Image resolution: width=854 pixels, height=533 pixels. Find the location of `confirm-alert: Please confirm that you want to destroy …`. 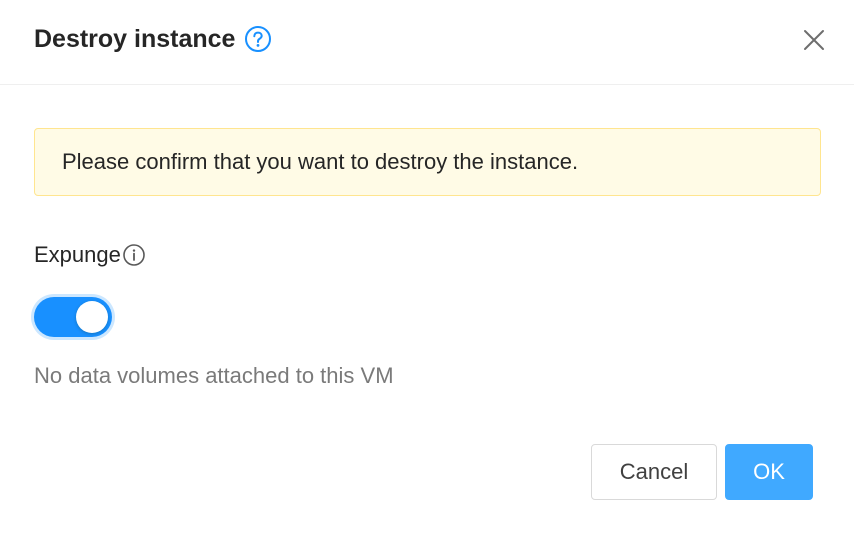

confirm-alert: Please confirm that you want to destroy … is located at coordinates (427, 162).